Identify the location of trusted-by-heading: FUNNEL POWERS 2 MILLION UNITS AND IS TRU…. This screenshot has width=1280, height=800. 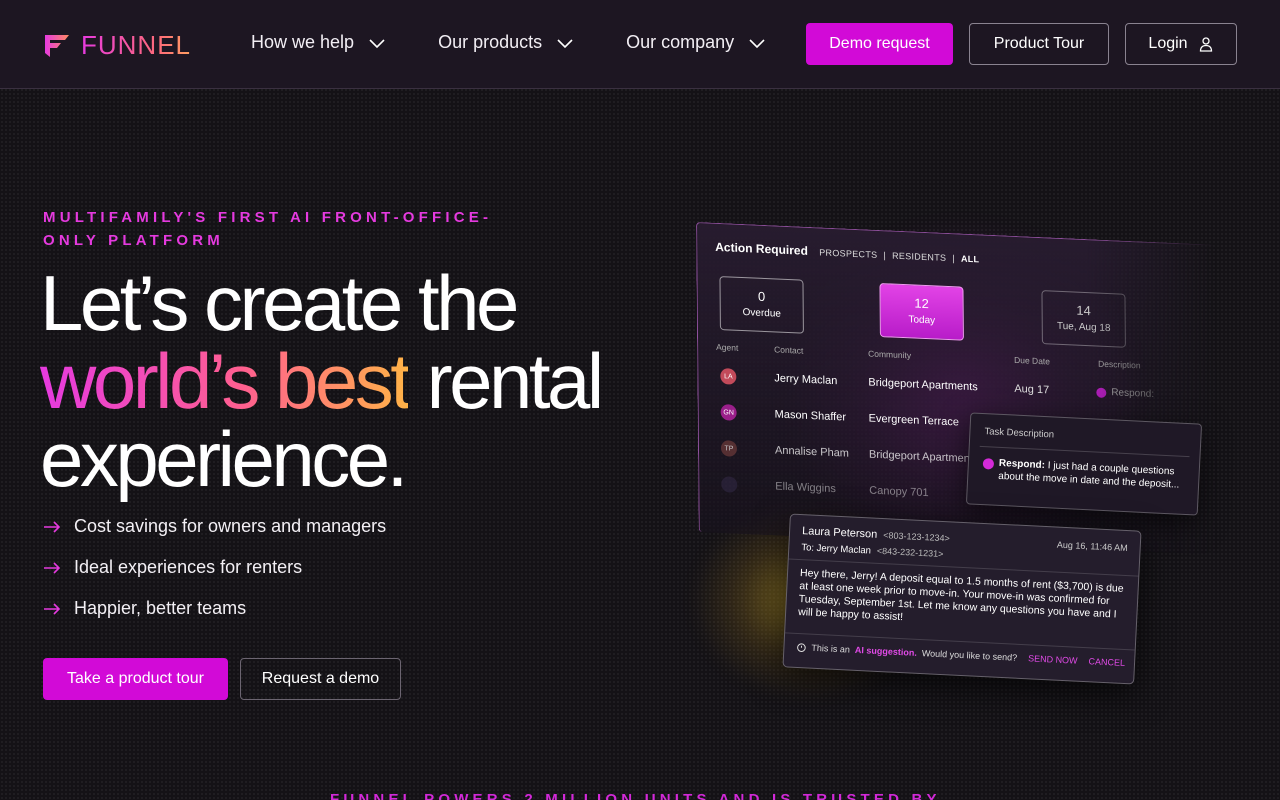
(635, 795).